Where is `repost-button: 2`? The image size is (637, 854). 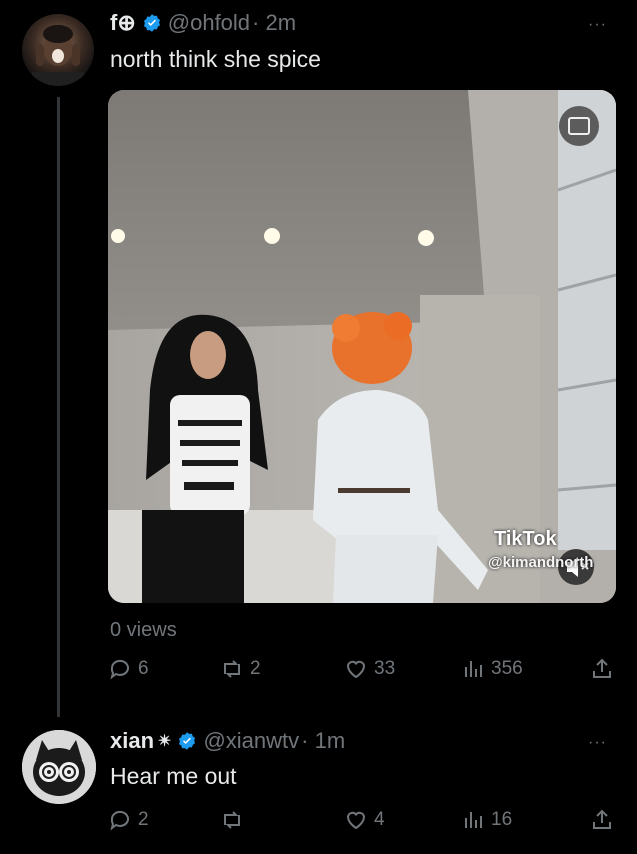
repost-button: 2 is located at coordinates (240, 669).